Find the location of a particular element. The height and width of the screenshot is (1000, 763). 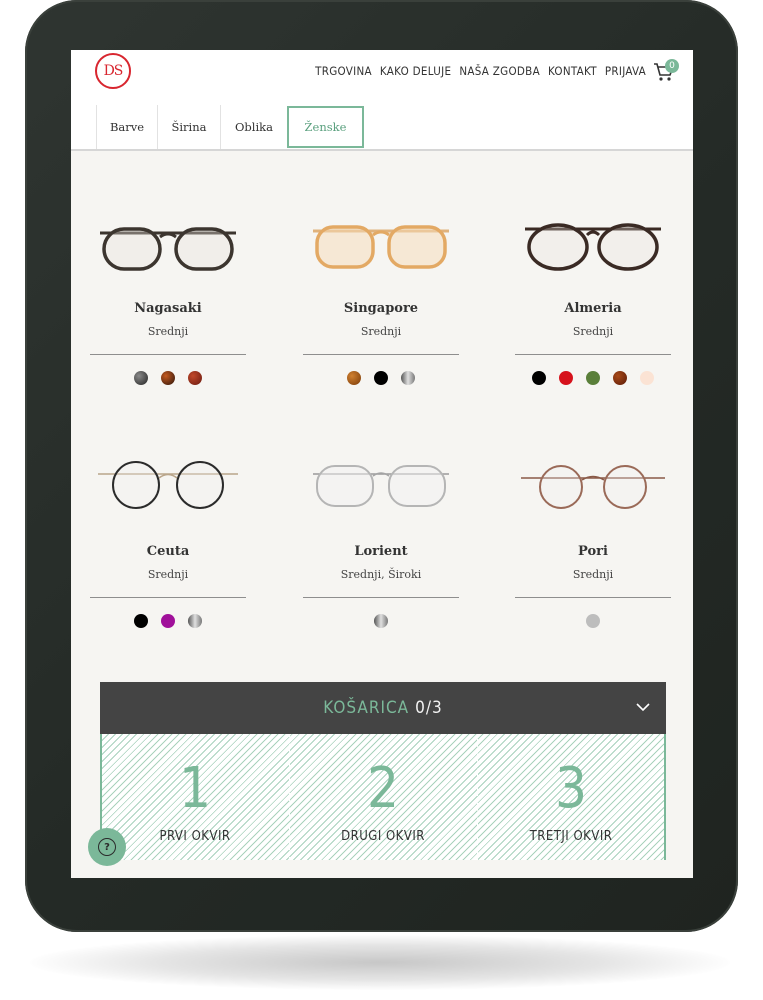

swatch-purple is located at coordinates (168, 621).